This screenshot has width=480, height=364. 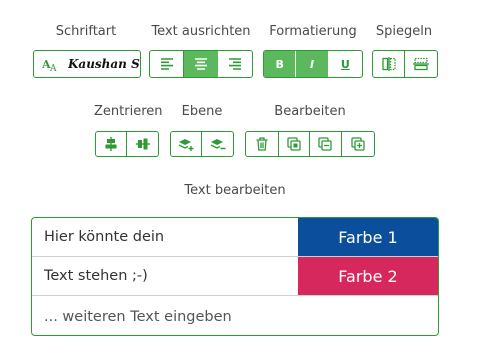 What do you see at coordinates (104, 64) in the screenshot?
I see `font-value: Kaushan Script` at bounding box center [104, 64].